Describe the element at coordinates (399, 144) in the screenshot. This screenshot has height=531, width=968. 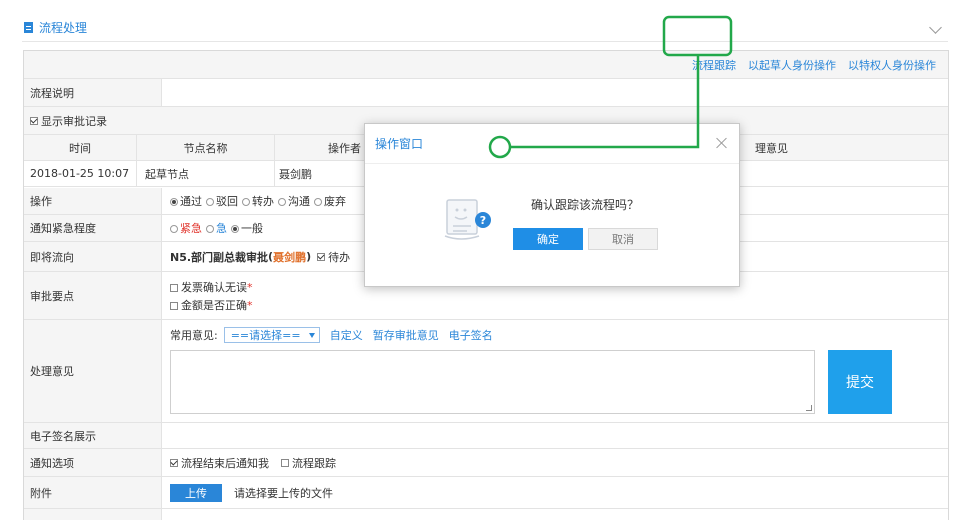
I see `dialog-title: 操作窗口` at that location.